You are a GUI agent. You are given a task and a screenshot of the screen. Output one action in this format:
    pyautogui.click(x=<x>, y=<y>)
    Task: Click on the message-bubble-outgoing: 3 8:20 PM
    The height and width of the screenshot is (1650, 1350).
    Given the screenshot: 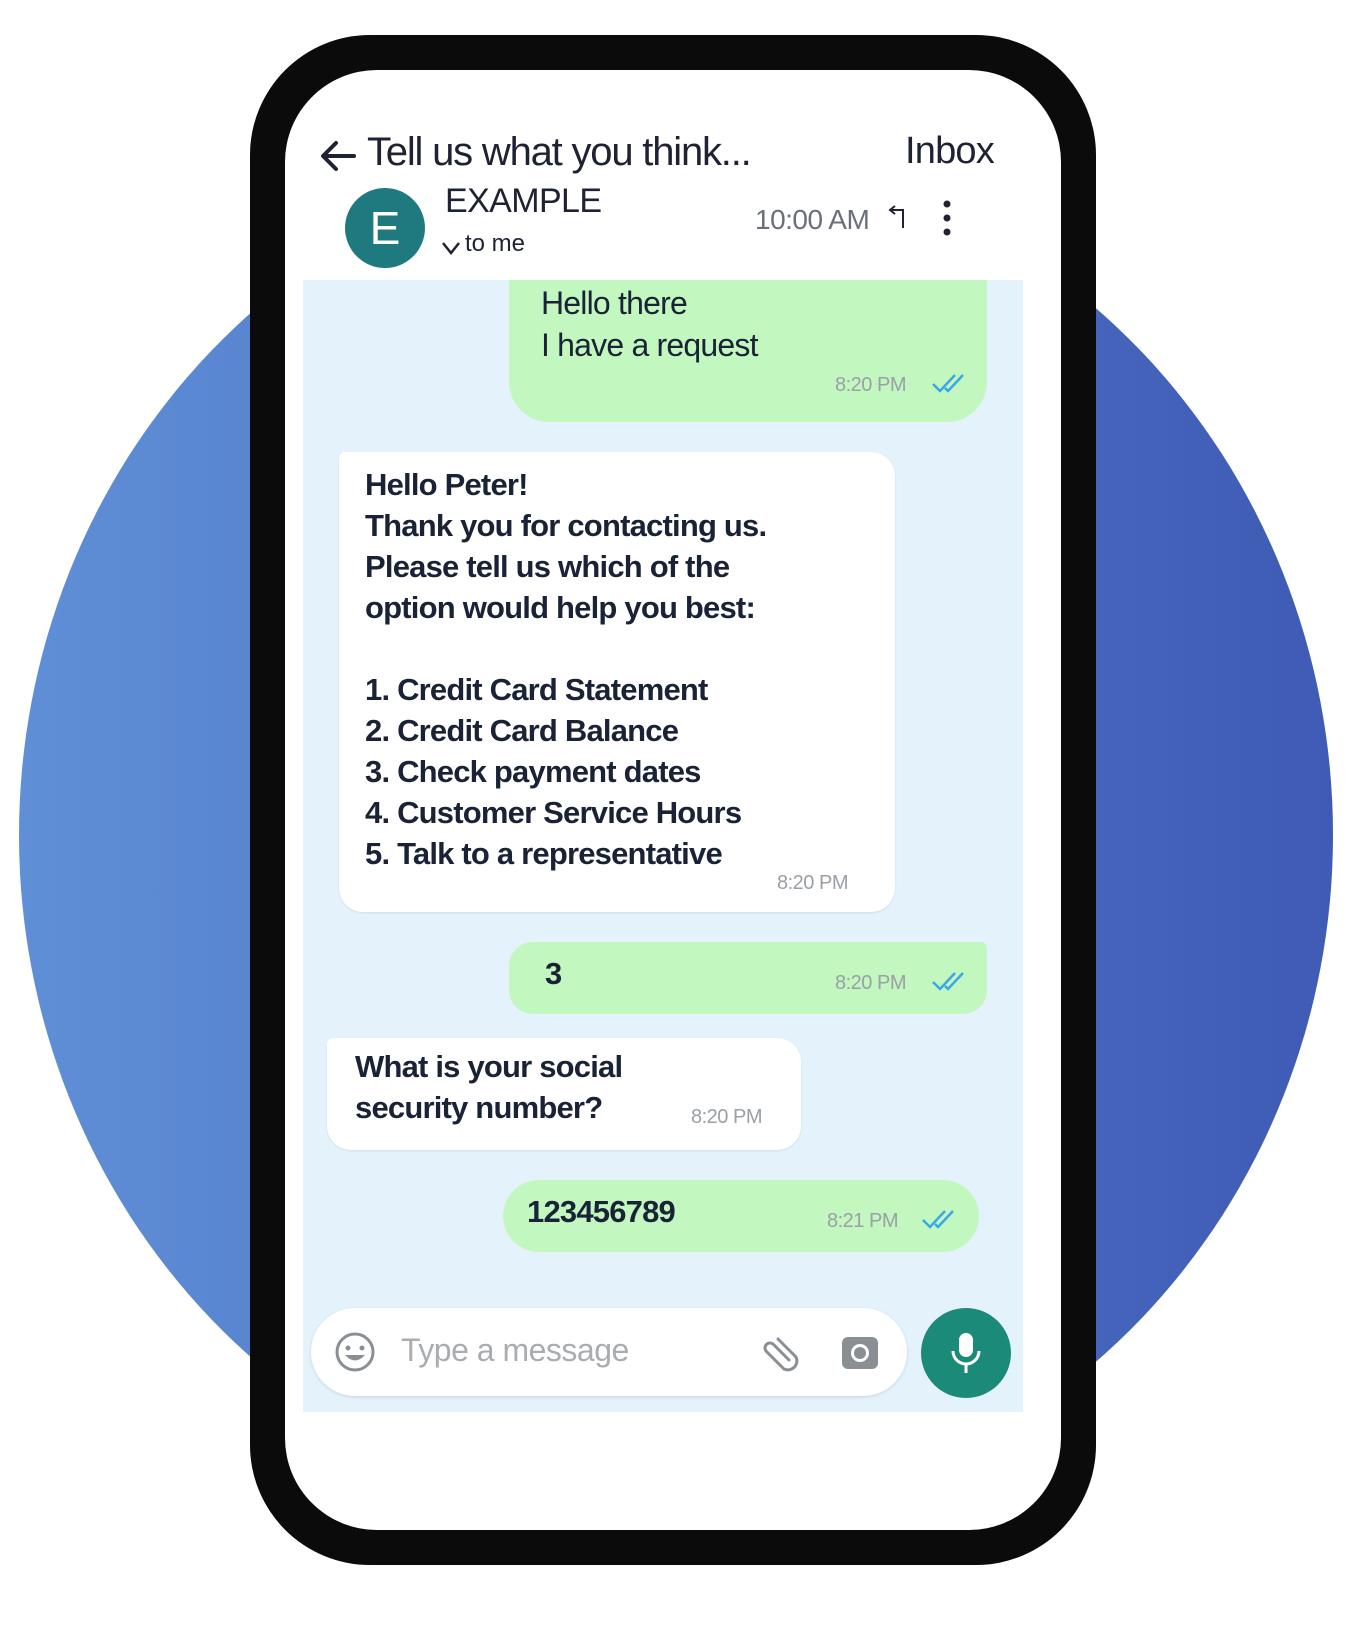 What is the action you would take?
    pyautogui.click(x=748, y=978)
    